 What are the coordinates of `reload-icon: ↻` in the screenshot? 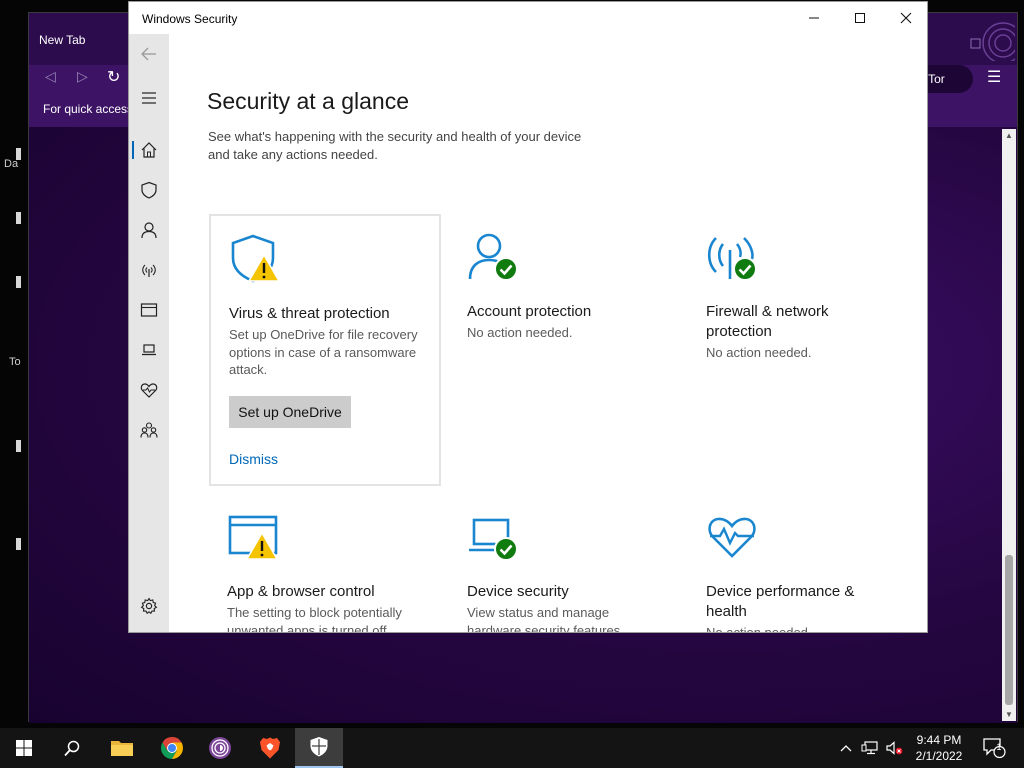 It's located at (113, 77).